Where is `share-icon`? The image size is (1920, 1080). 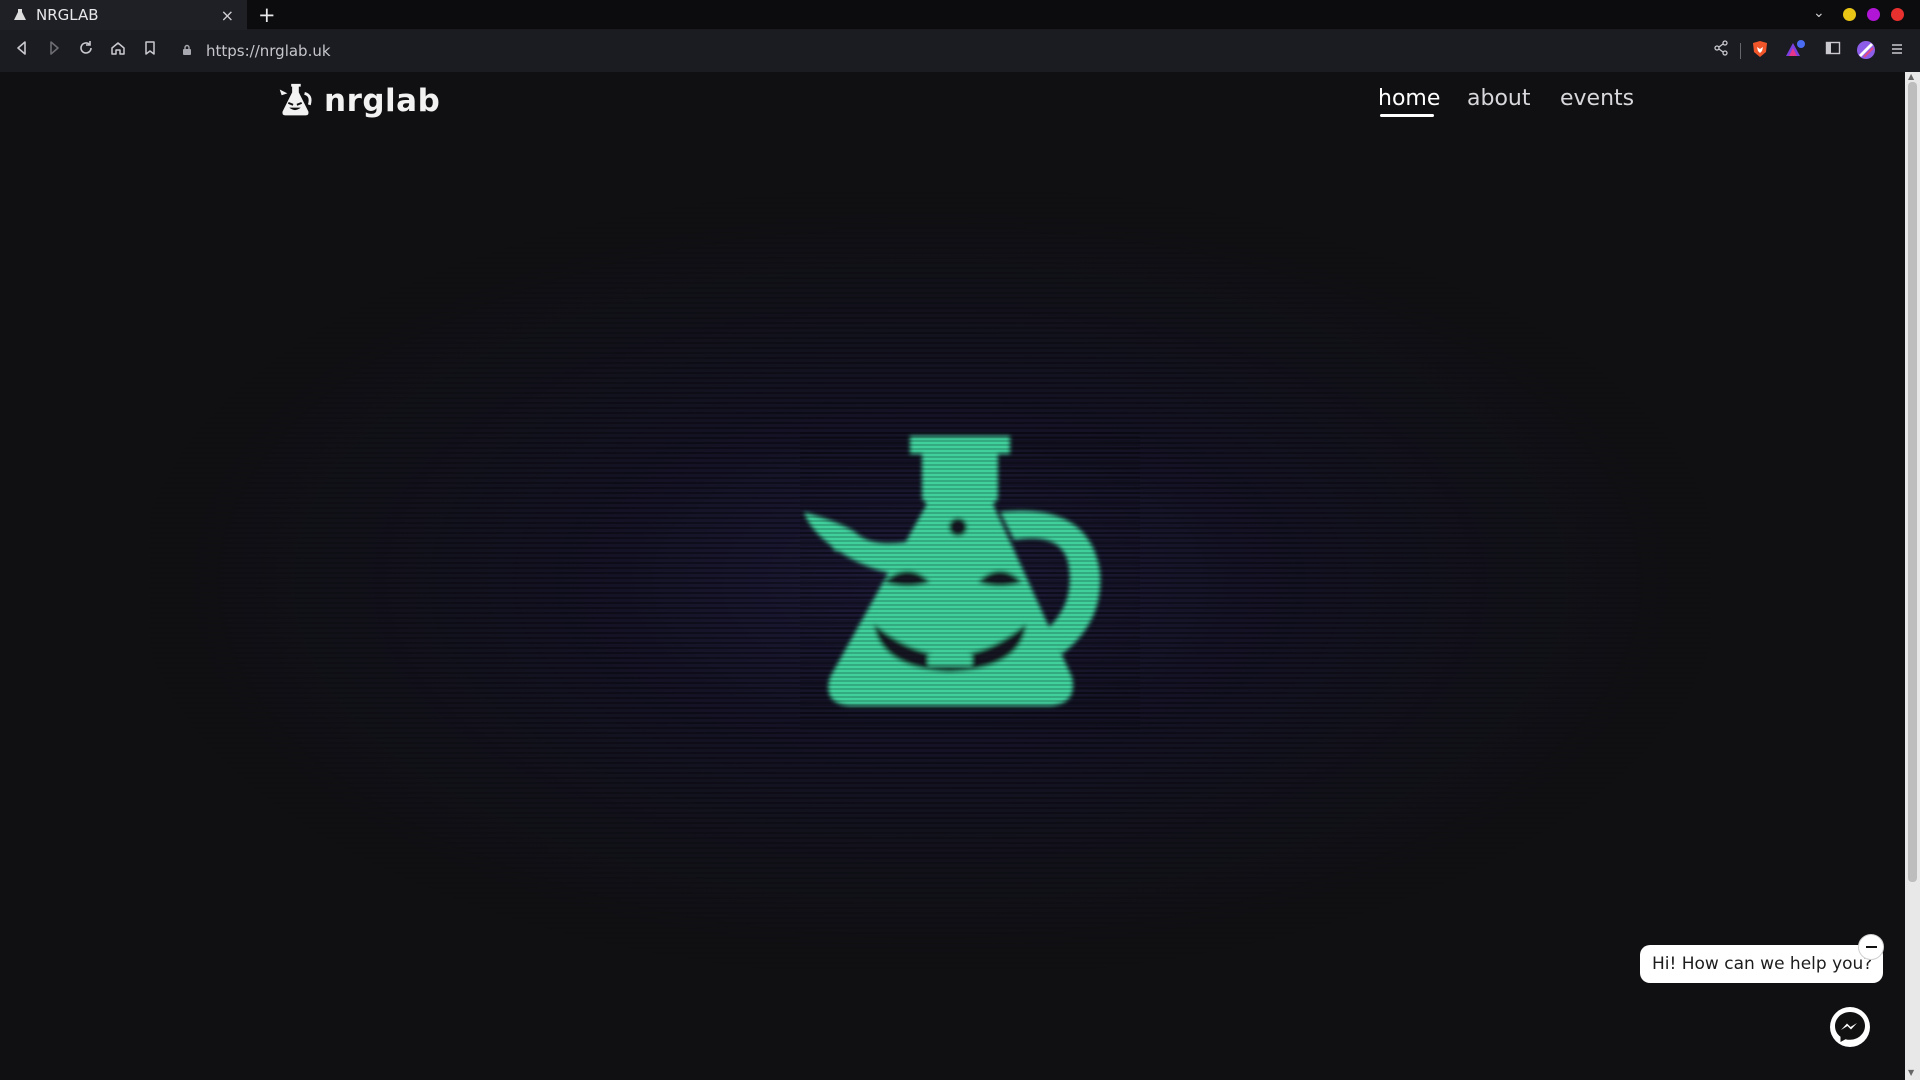 share-icon is located at coordinates (1721, 51).